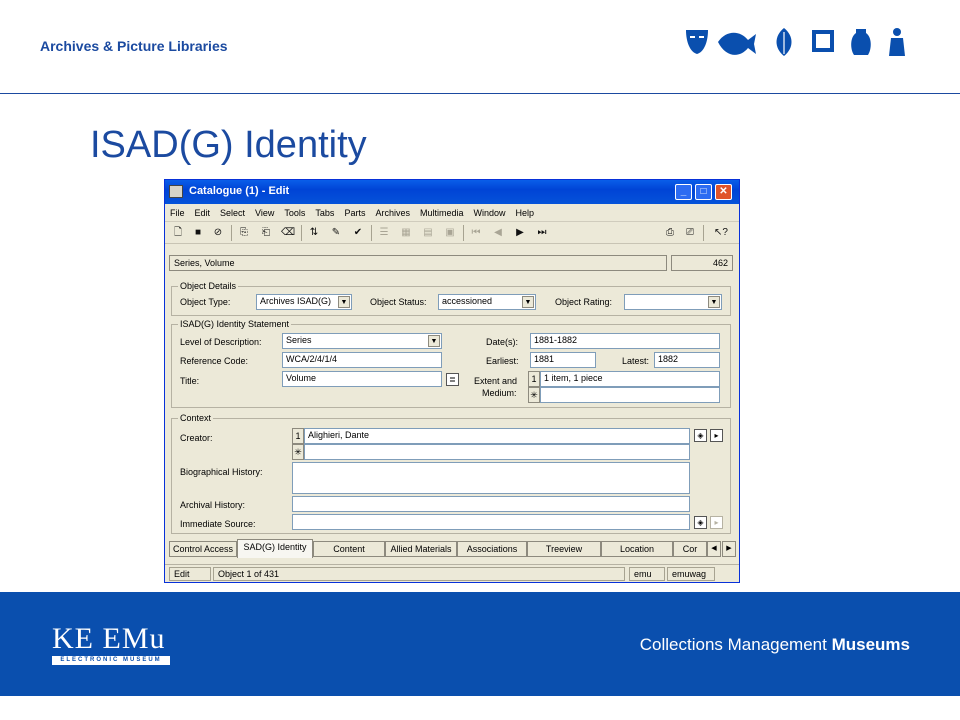  Describe the element at coordinates (687, 360) in the screenshot. I see `latest-field: 1882` at that location.